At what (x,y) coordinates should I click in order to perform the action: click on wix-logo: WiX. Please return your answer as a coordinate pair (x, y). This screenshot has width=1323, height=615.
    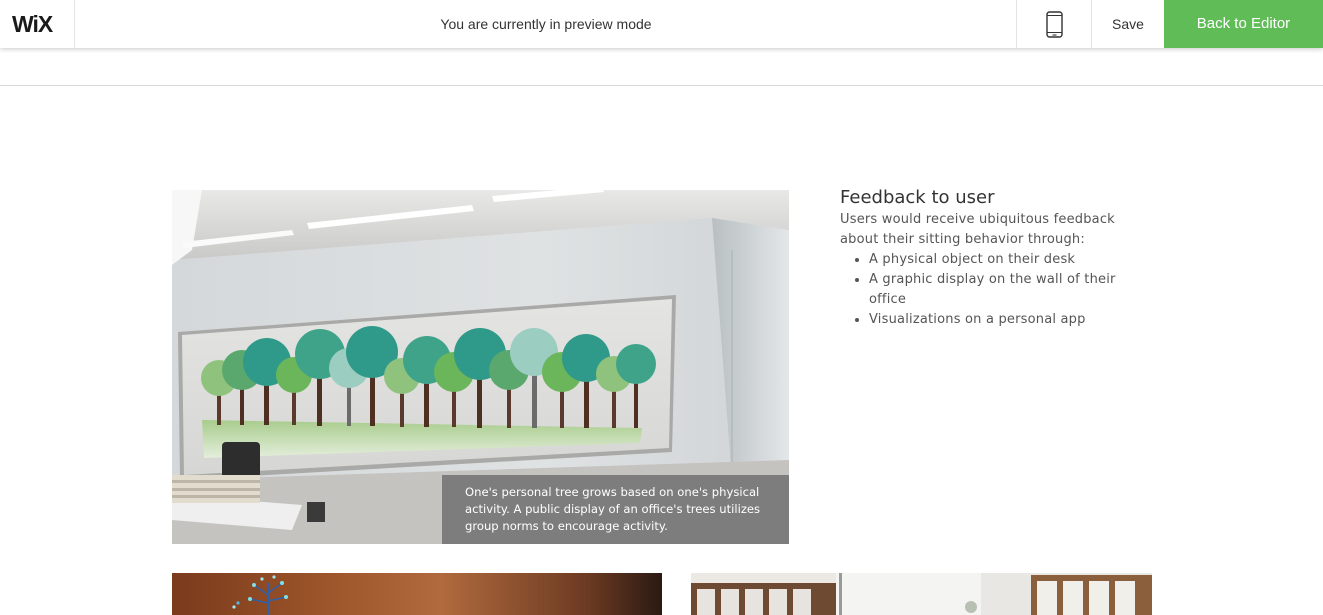
    Looking at the image, I should click on (32, 24).